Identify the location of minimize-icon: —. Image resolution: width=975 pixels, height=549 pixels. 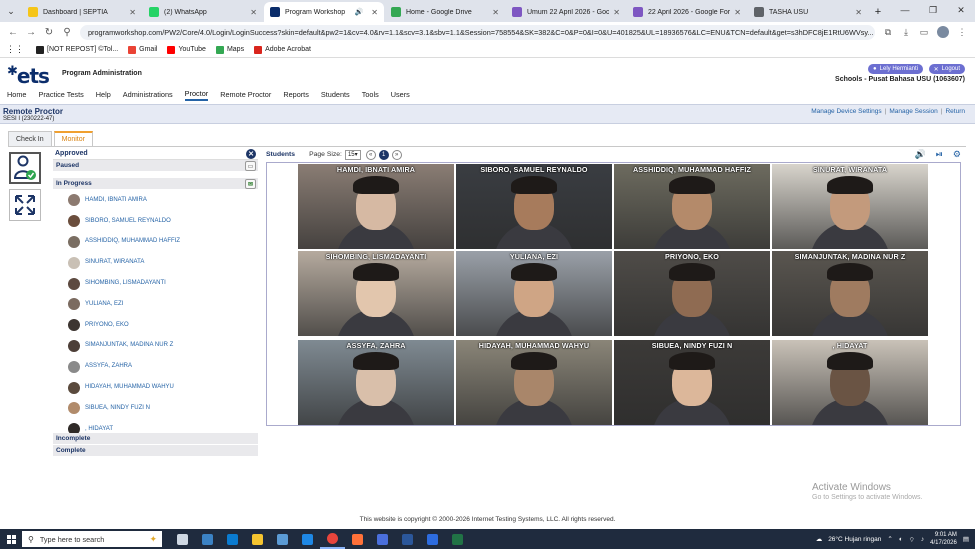
(905, 10).